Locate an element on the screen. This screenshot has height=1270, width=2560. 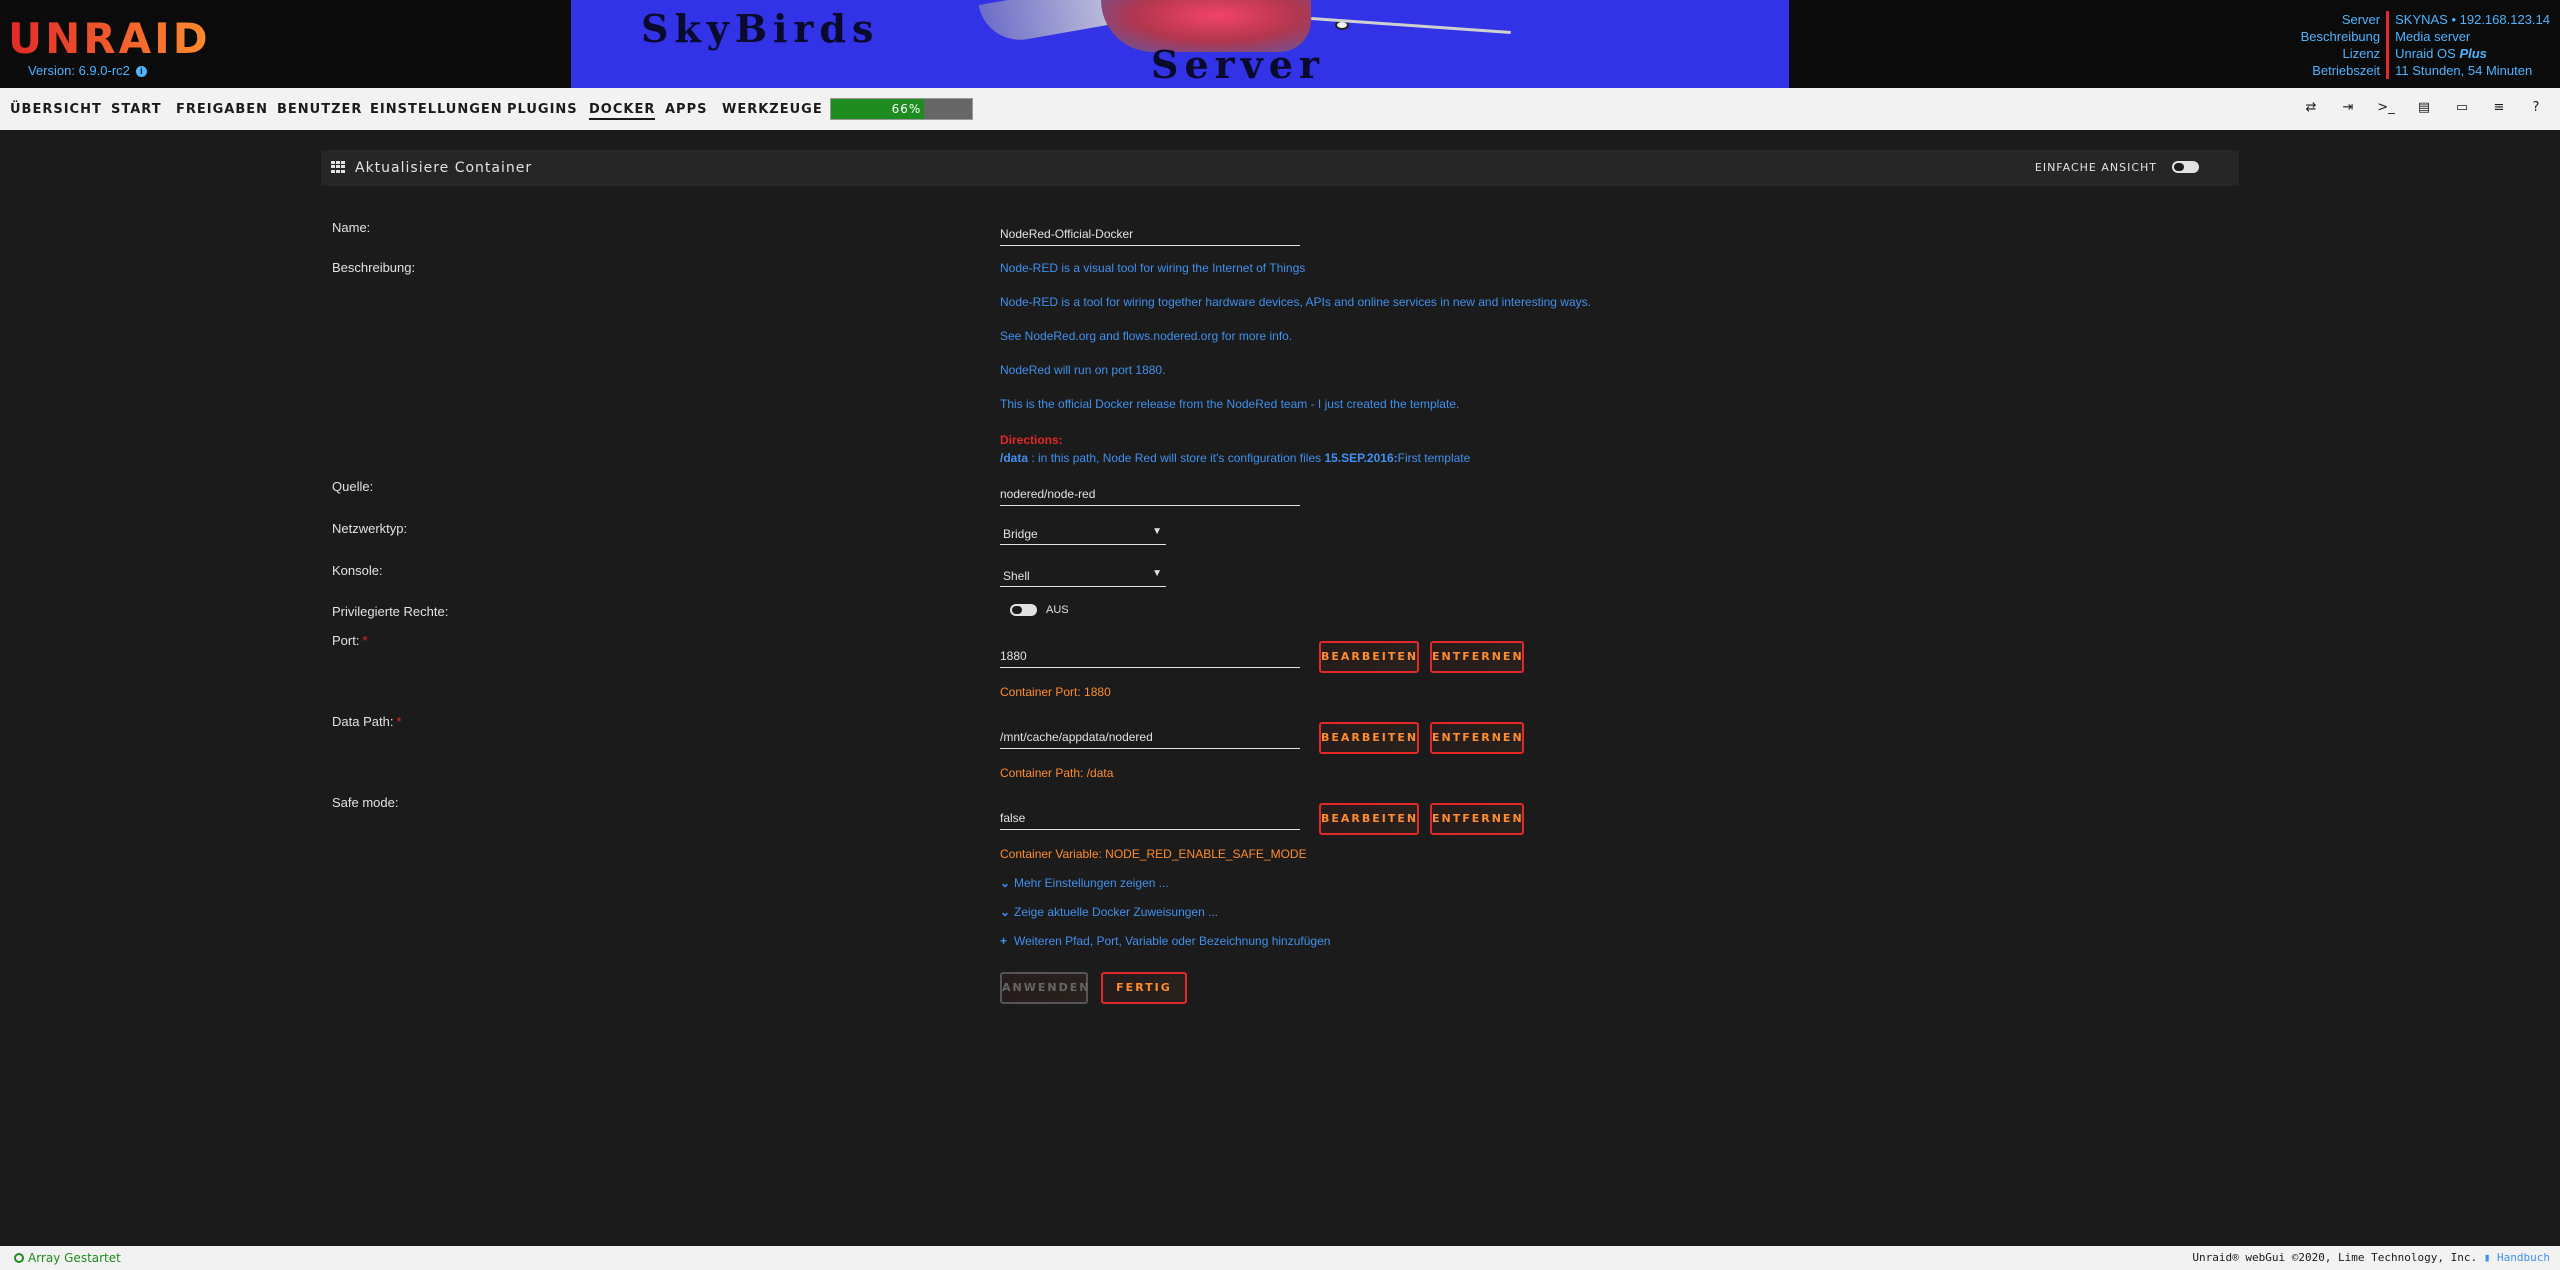
privileged-label: Privilegierte Rechte: is located at coordinates (390, 611).